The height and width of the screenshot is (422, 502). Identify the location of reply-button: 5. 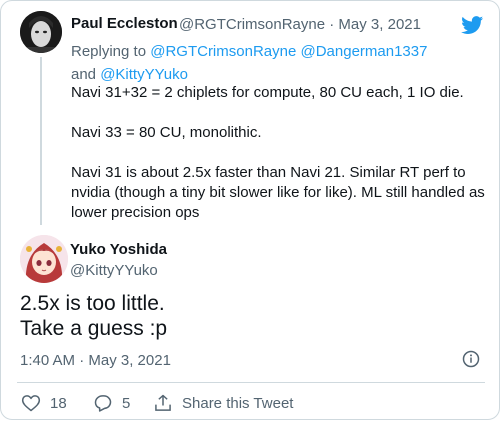
(111, 403).